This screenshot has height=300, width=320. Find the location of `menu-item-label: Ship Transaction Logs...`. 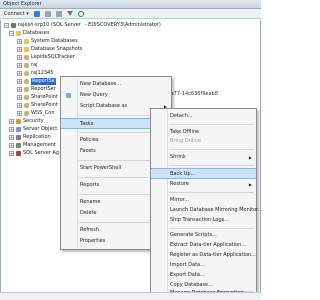

menu-item-label: Ship Transaction Logs... is located at coordinates (199, 220).